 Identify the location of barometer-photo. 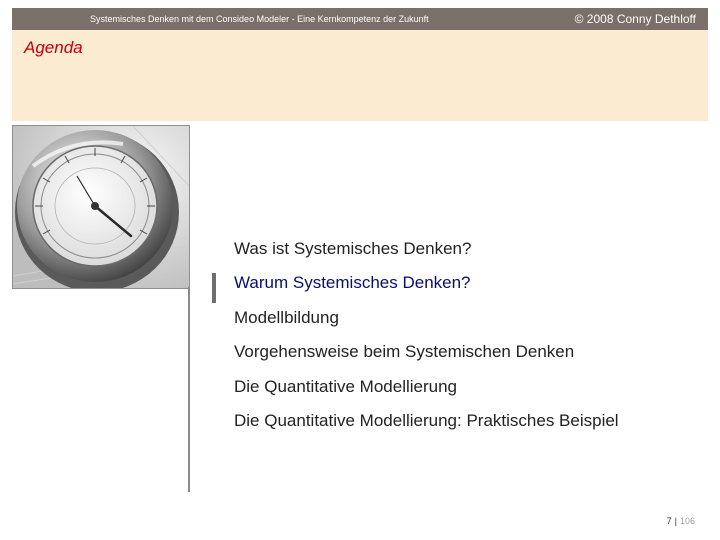
(101, 207).